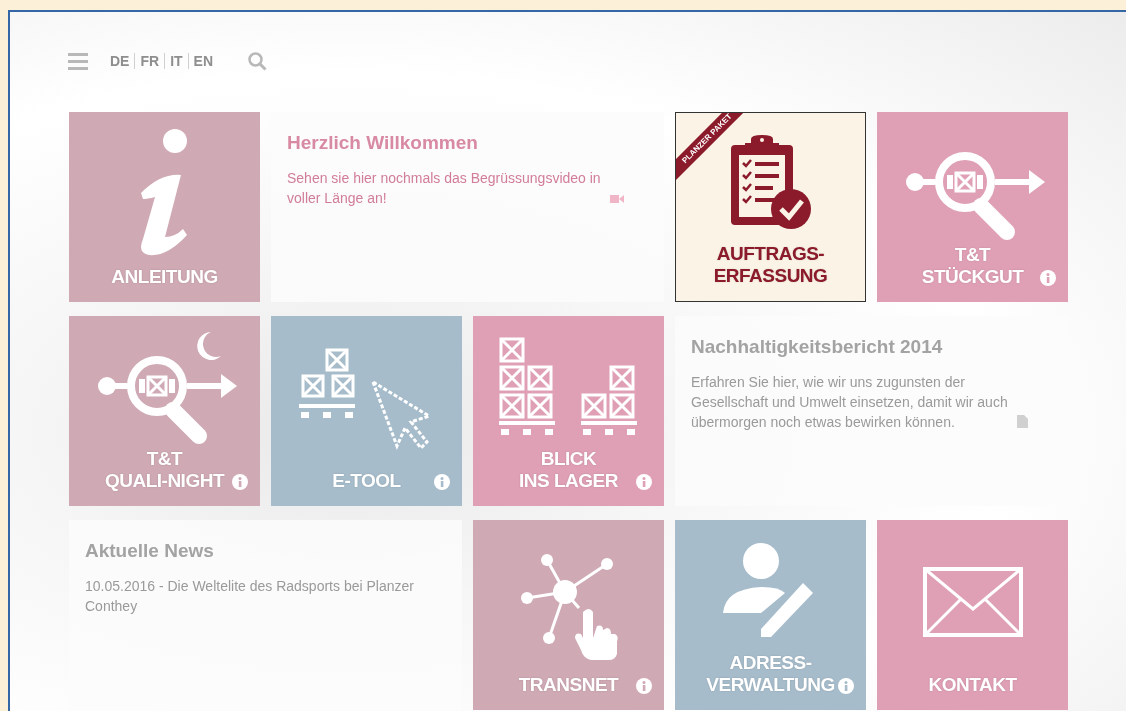  Describe the element at coordinates (568, 459) in the screenshot. I see `tile-label: BLICK` at that location.